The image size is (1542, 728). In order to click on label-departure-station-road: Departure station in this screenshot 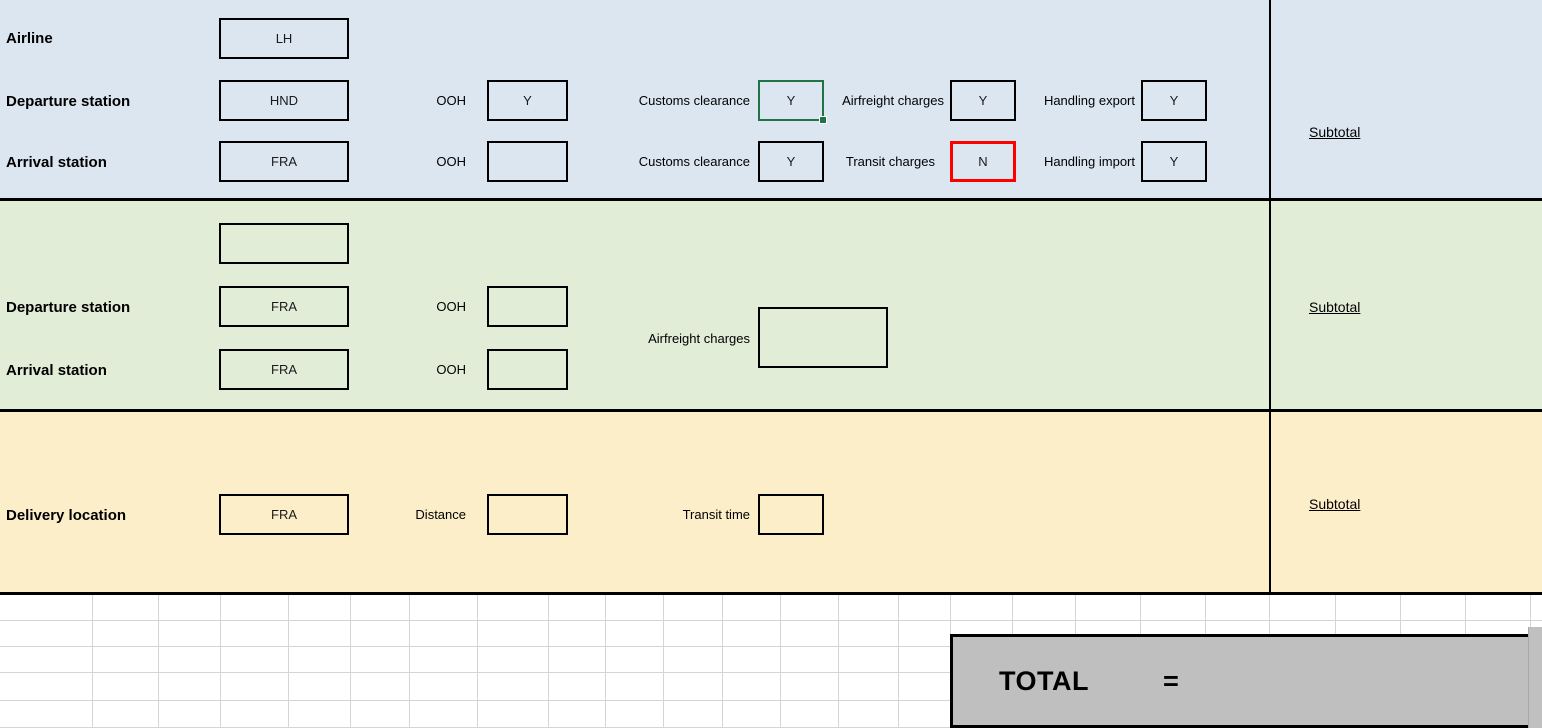, I will do `click(68, 307)`.